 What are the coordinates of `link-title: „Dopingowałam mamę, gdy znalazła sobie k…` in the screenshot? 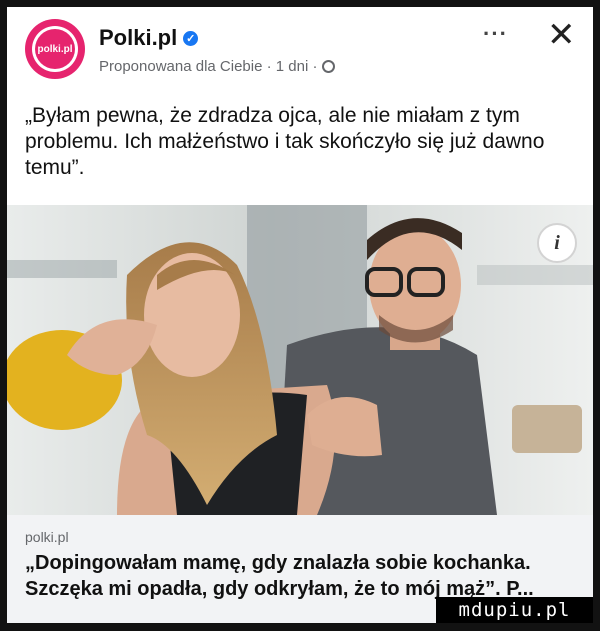 It's located at (279, 576).